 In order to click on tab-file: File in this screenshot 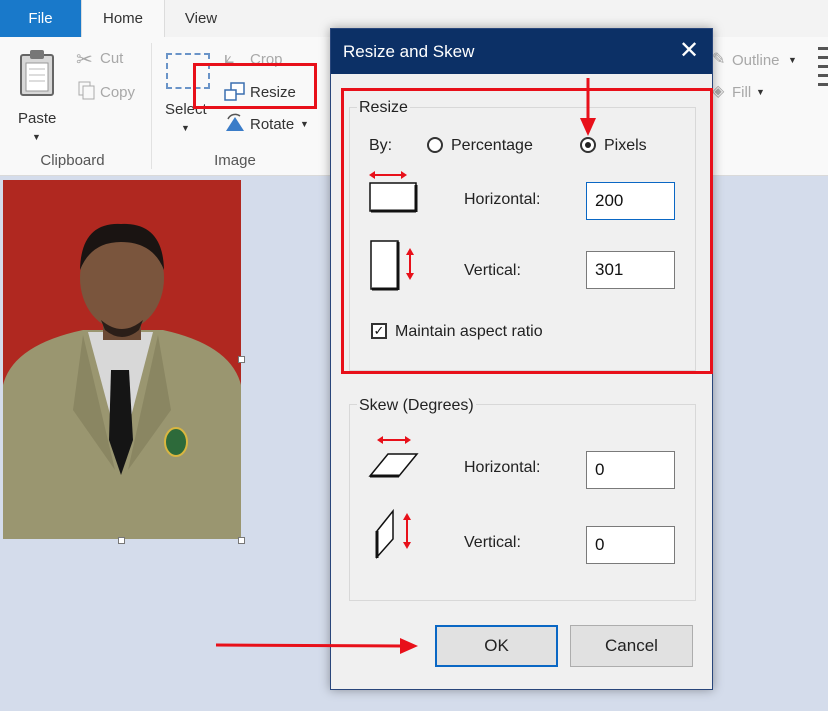, I will do `click(40, 18)`.